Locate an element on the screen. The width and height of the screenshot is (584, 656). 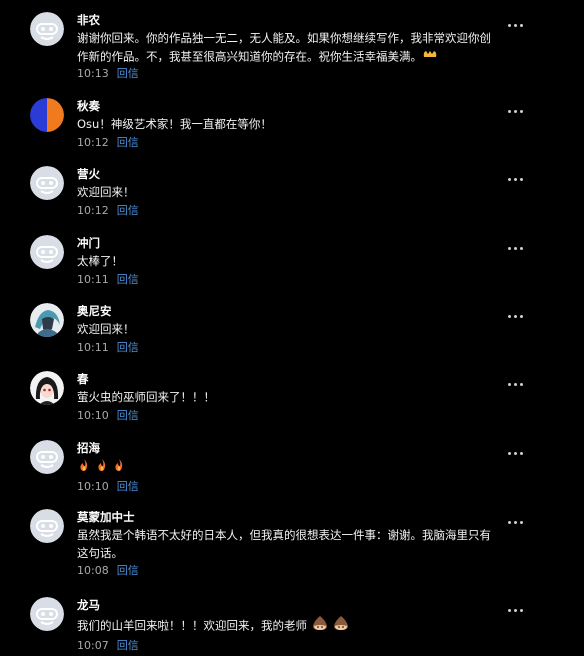
commenter-name: 龙马 is located at coordinates (287, 605).